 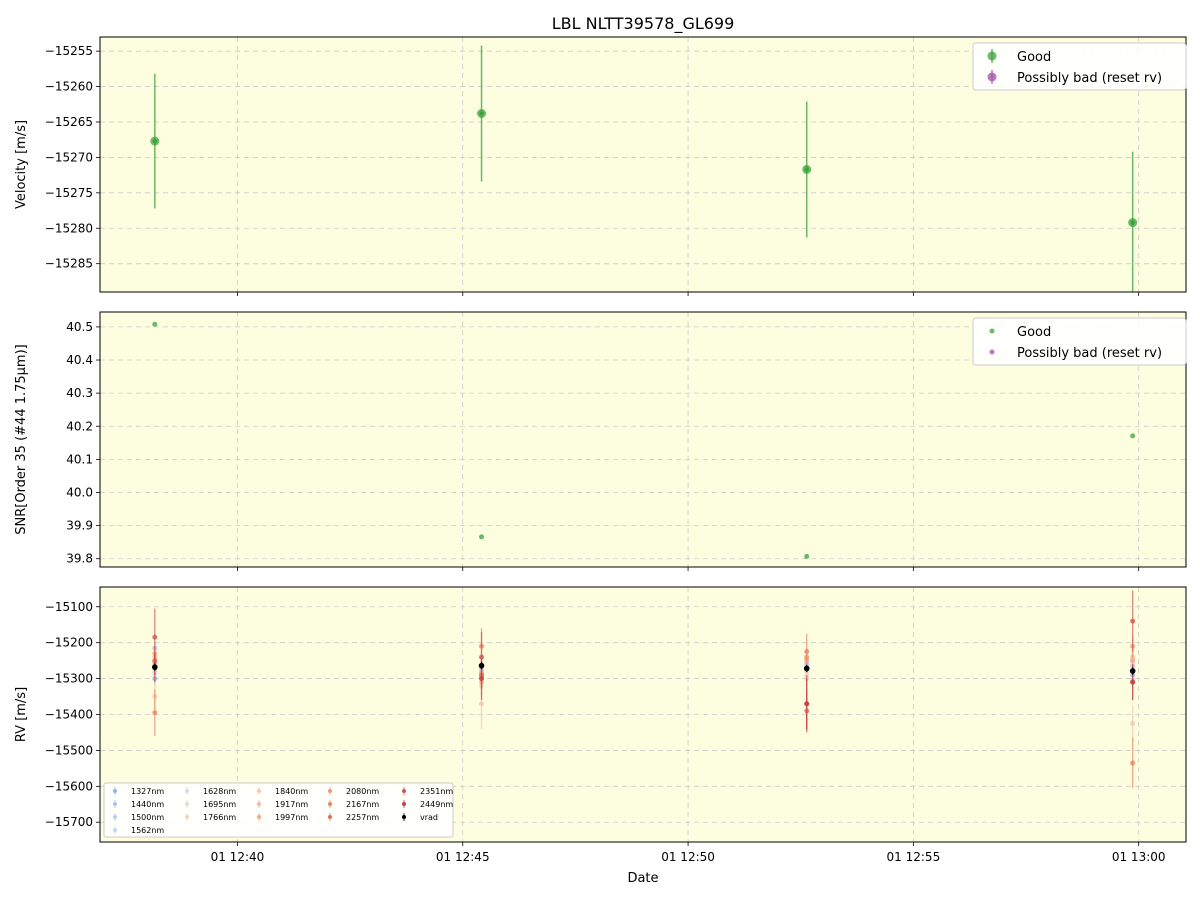 I want to click on rv-legend-label-1440nm: 1440nm, so click(x=147, y=804).